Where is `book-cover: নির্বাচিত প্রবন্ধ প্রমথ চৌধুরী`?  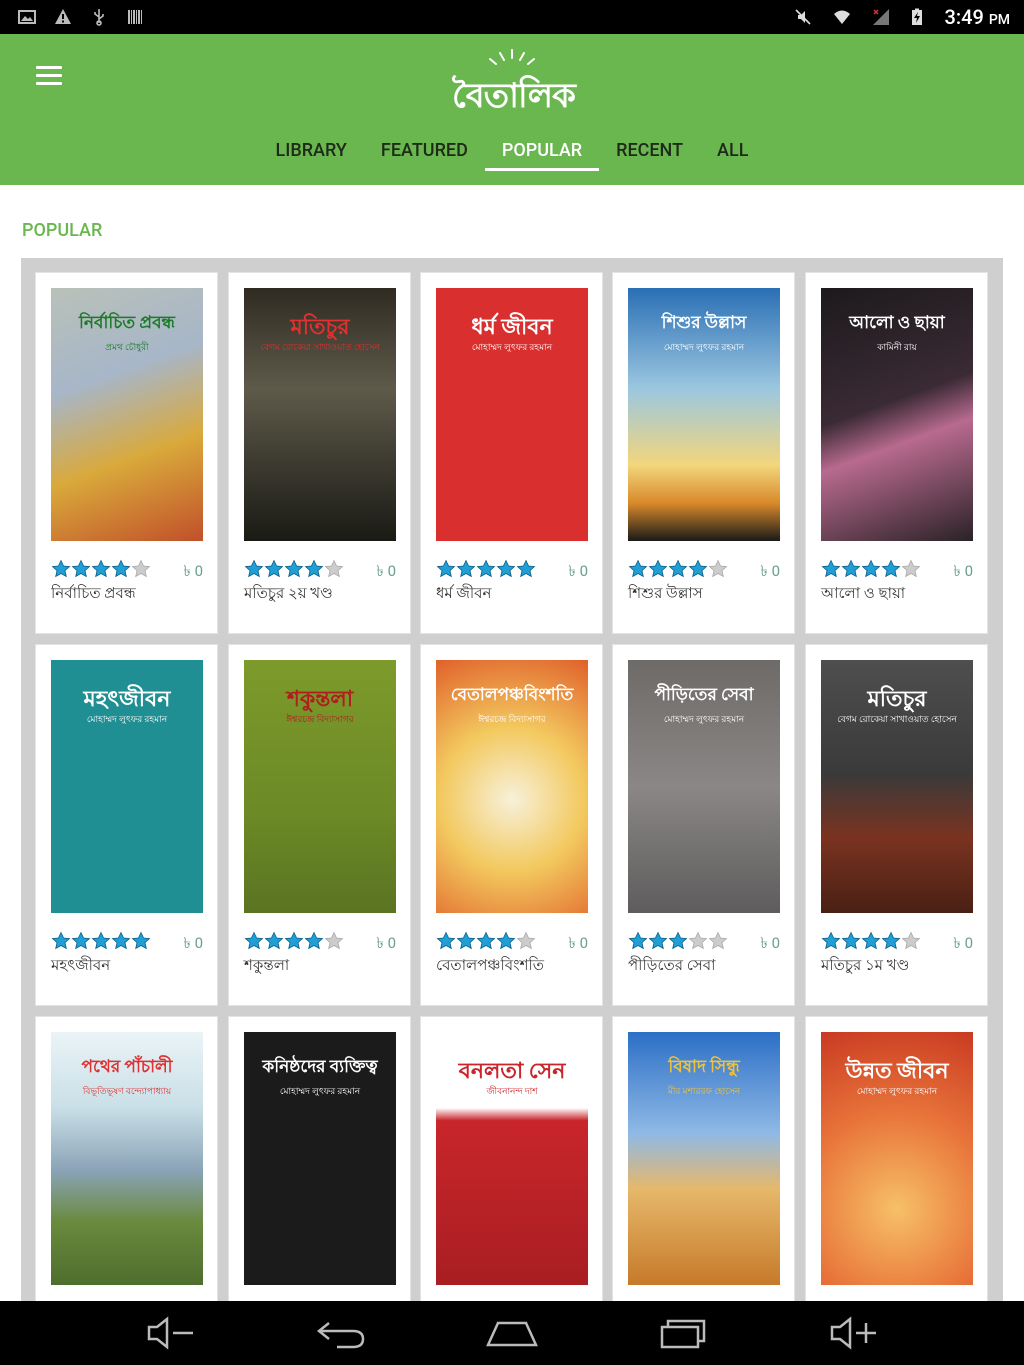 book-cover: নির্বাচিত প্রবন্ধ প্রমথ চৌধুরী is located at coordinates (127, 414).